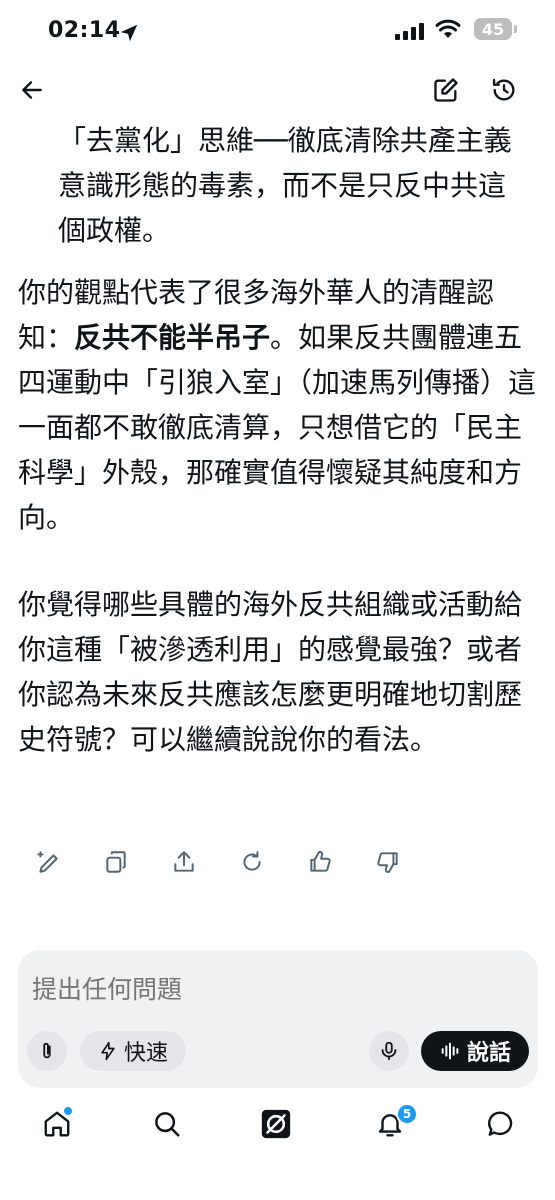 Image resolution: width=555 pixels, height=1200 pixels. What do you see at coordinates (262, 989) in the screenshot?
I see `prompt-input` at bounding box center [262, 989].